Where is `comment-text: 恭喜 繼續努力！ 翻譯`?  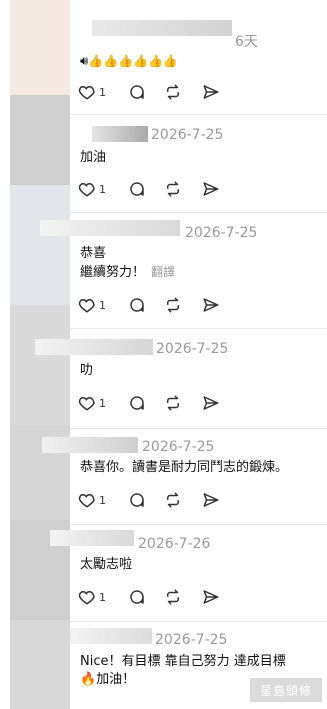 comment-text: 恭喜 繼續努力！ 翻譯 is located at coordinates (127, 263).